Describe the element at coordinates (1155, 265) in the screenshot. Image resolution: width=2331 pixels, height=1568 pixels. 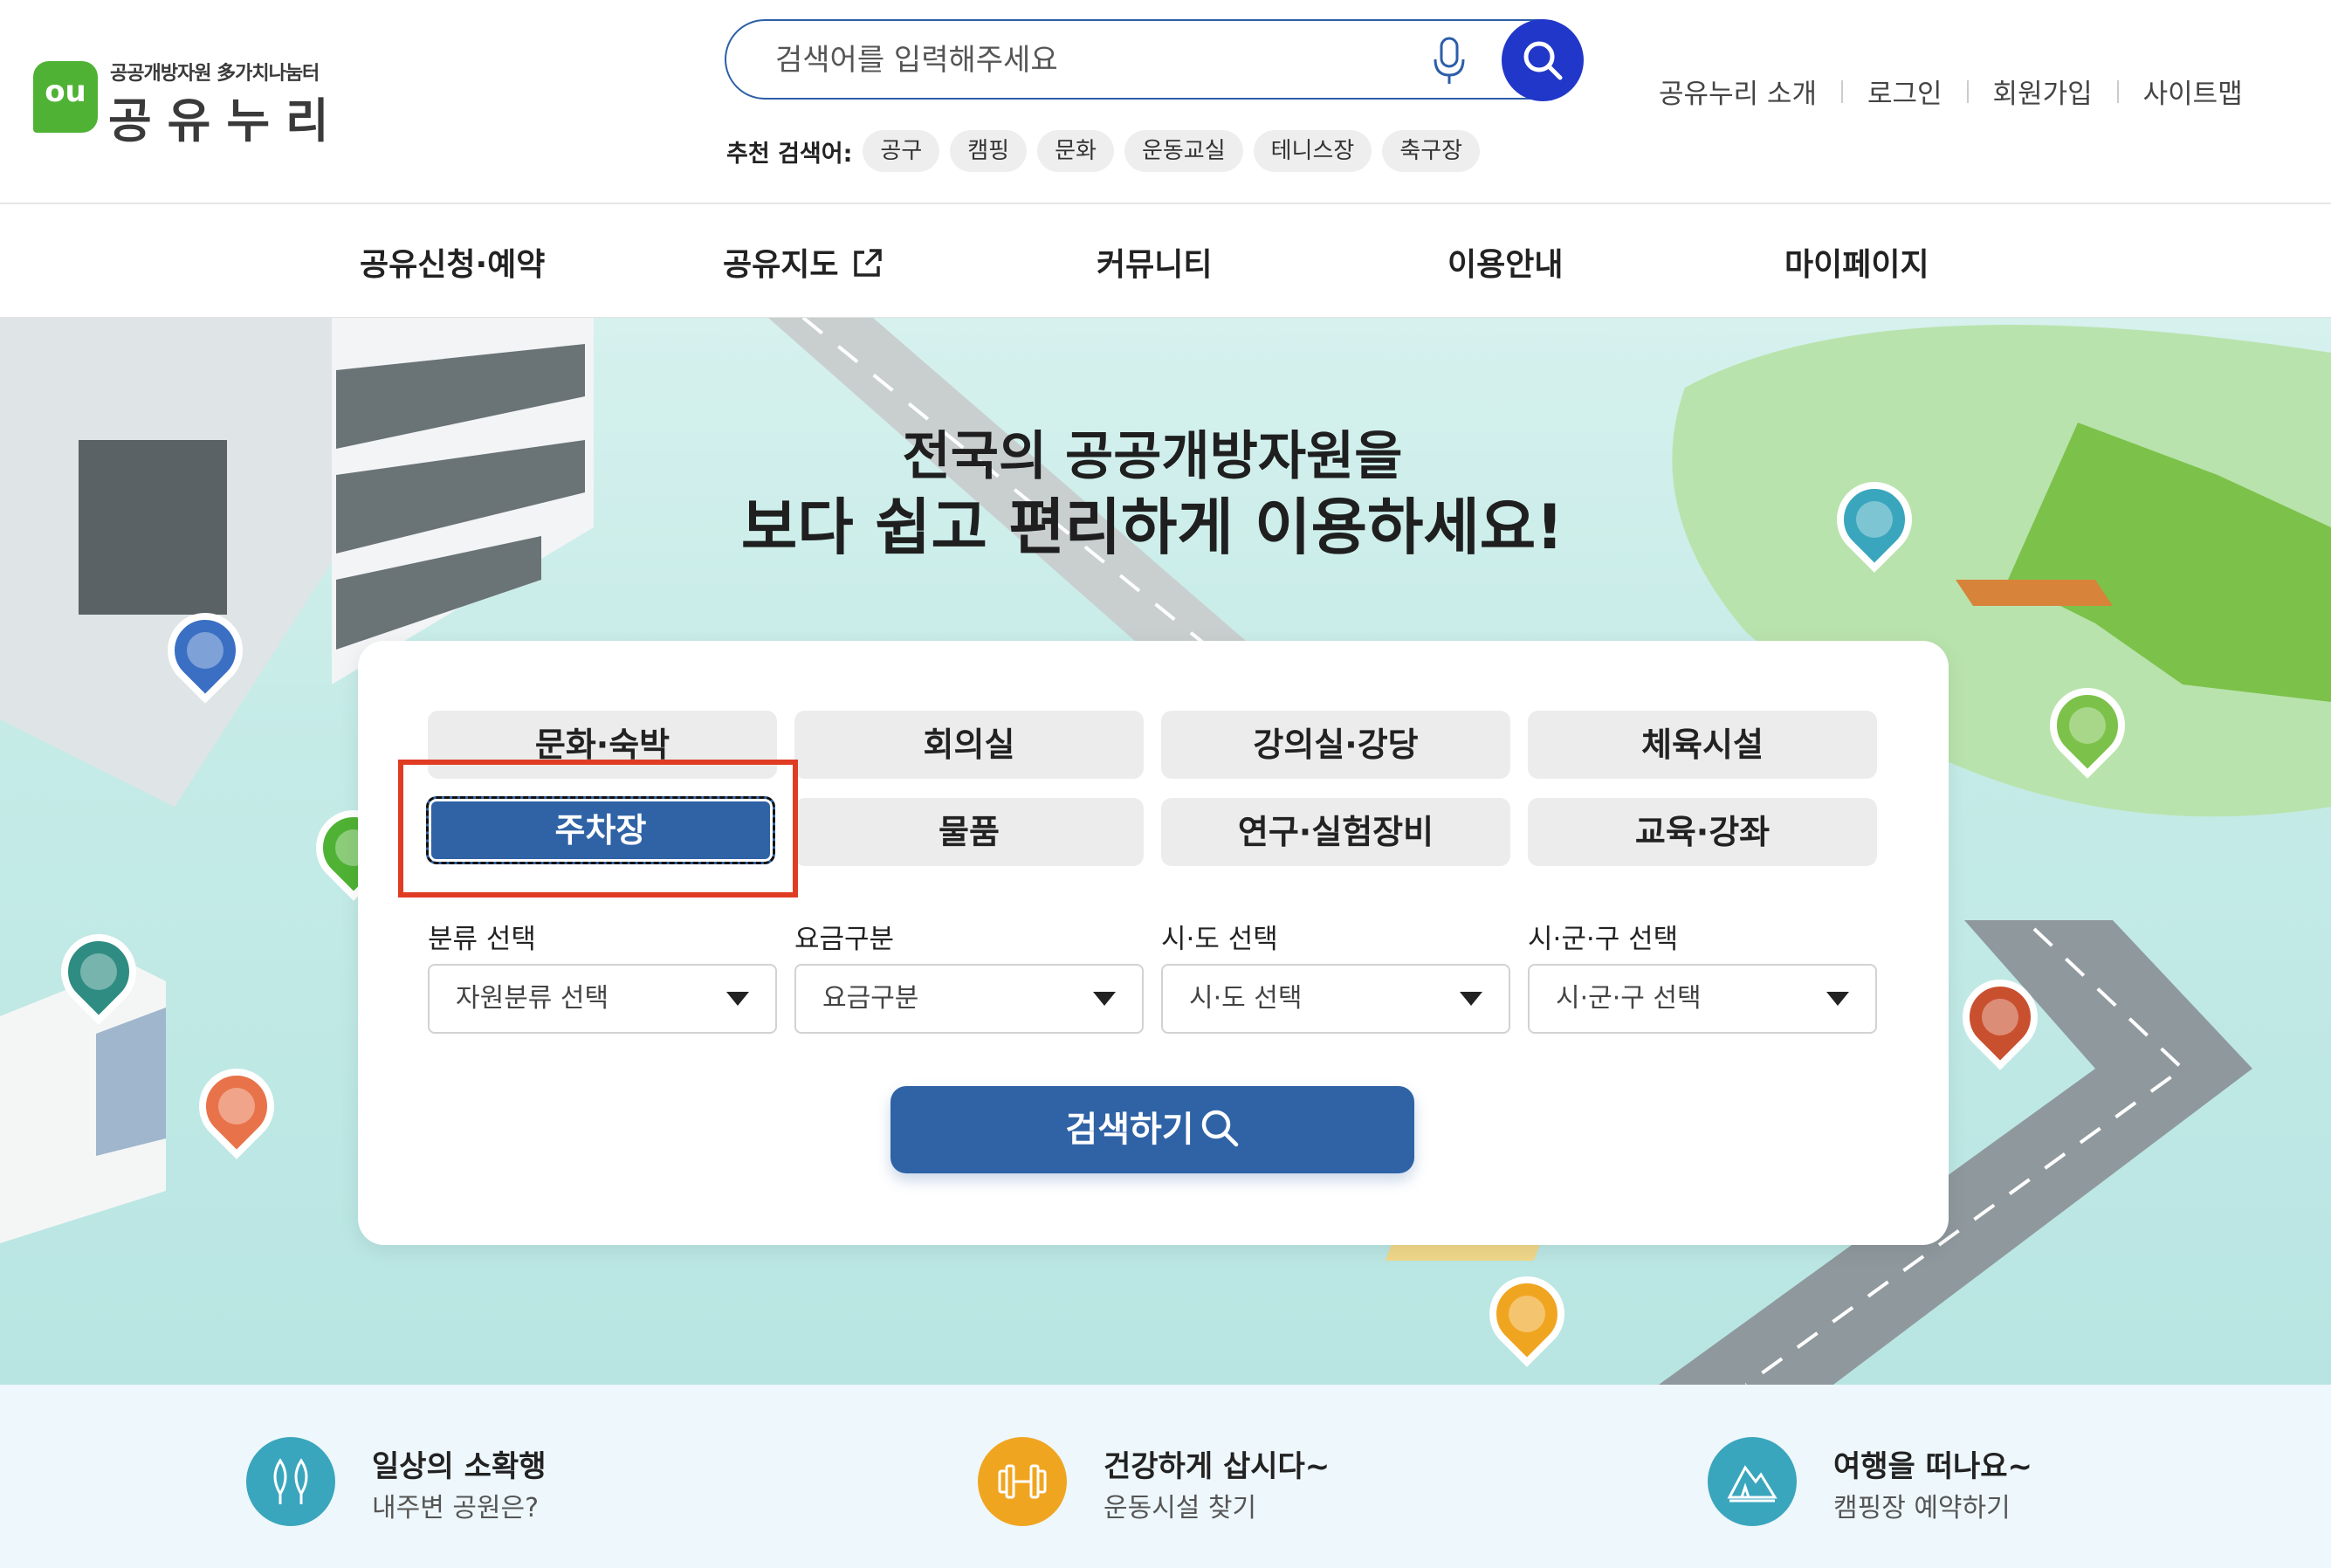
I see `nav-label: 커뮤니티` at that location.